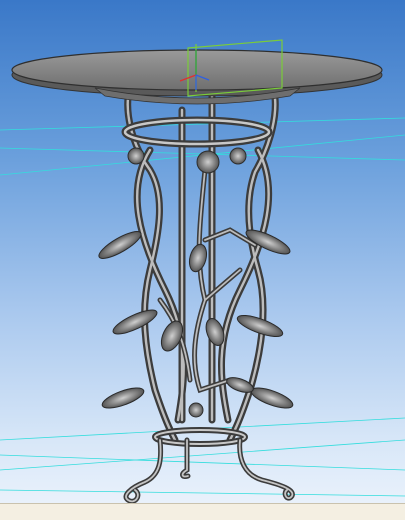  What do you see at coordinates (197, 77) in the screenshot?
I see `tabletop` at bounding box center [197, 77].